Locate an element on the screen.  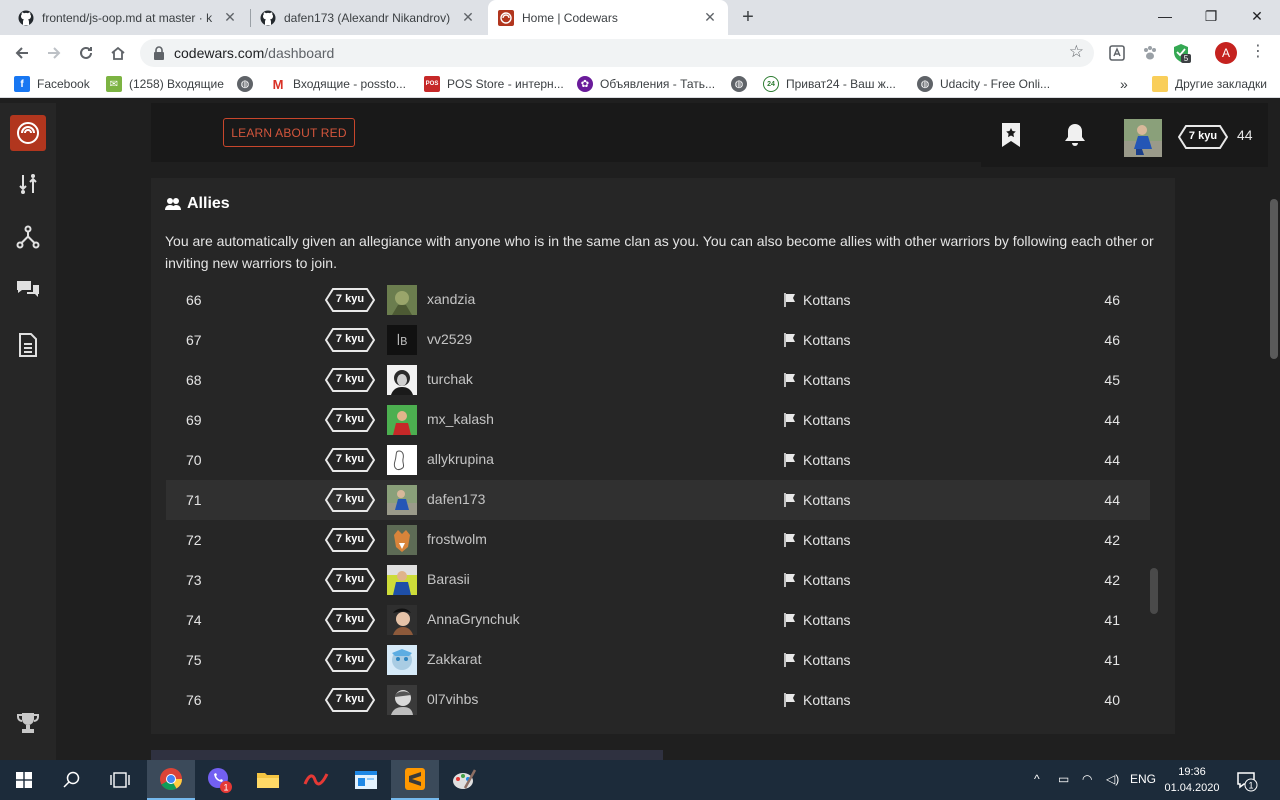
username-link: dafen173 is located at coordinates (456, 499).